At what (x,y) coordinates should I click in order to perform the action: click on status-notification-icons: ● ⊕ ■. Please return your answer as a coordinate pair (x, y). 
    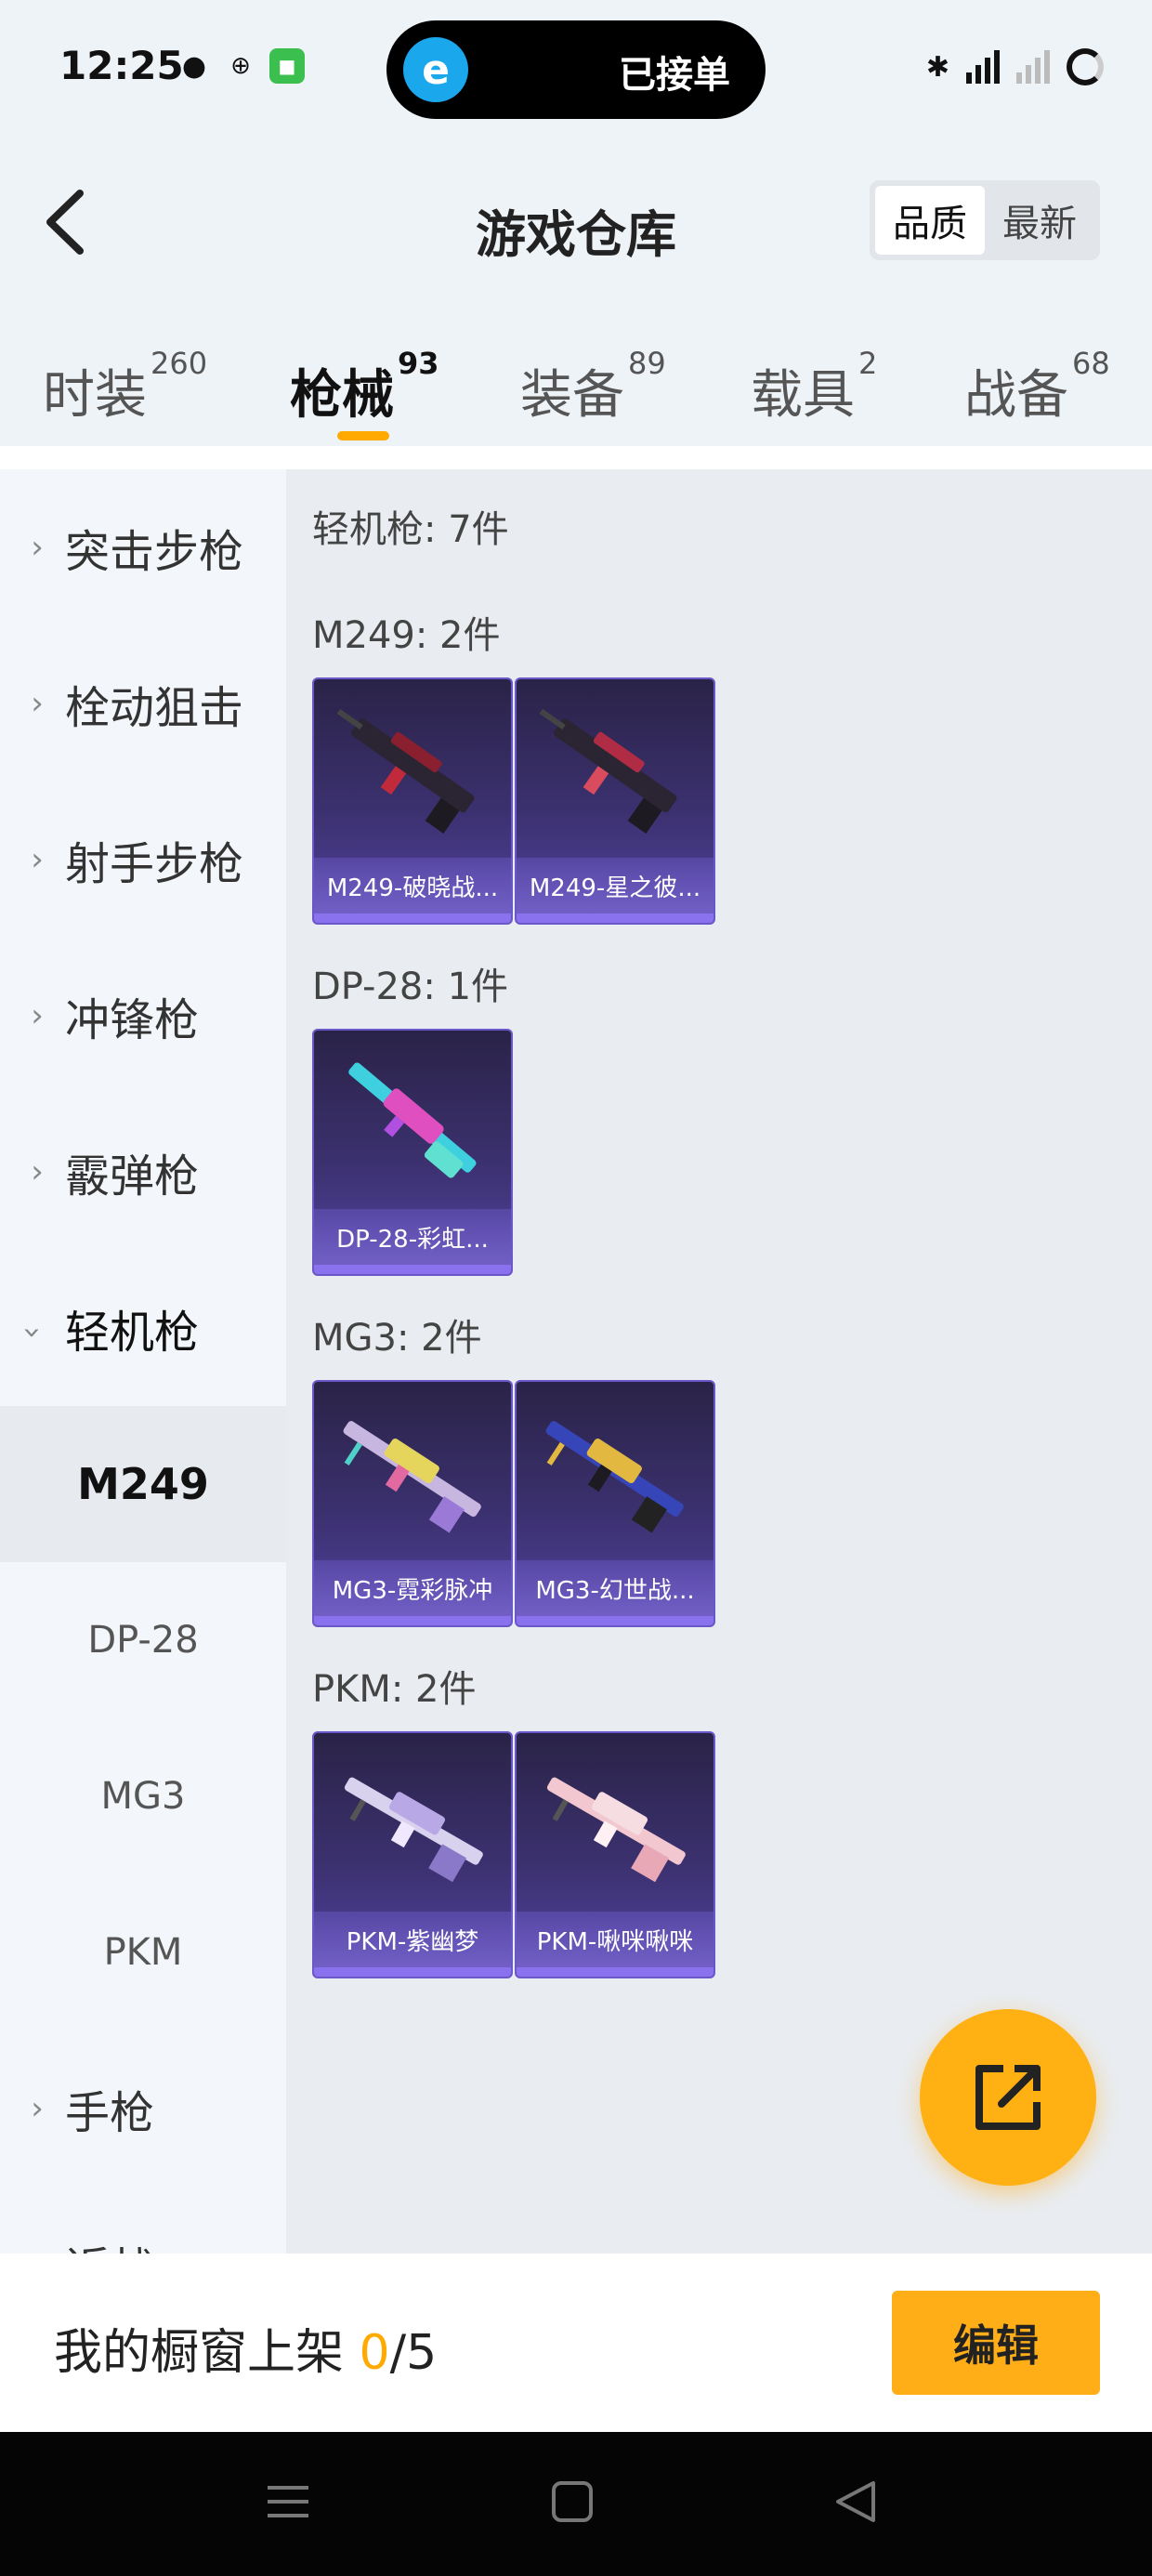
    Looking at the image, I should click on (241, 66).